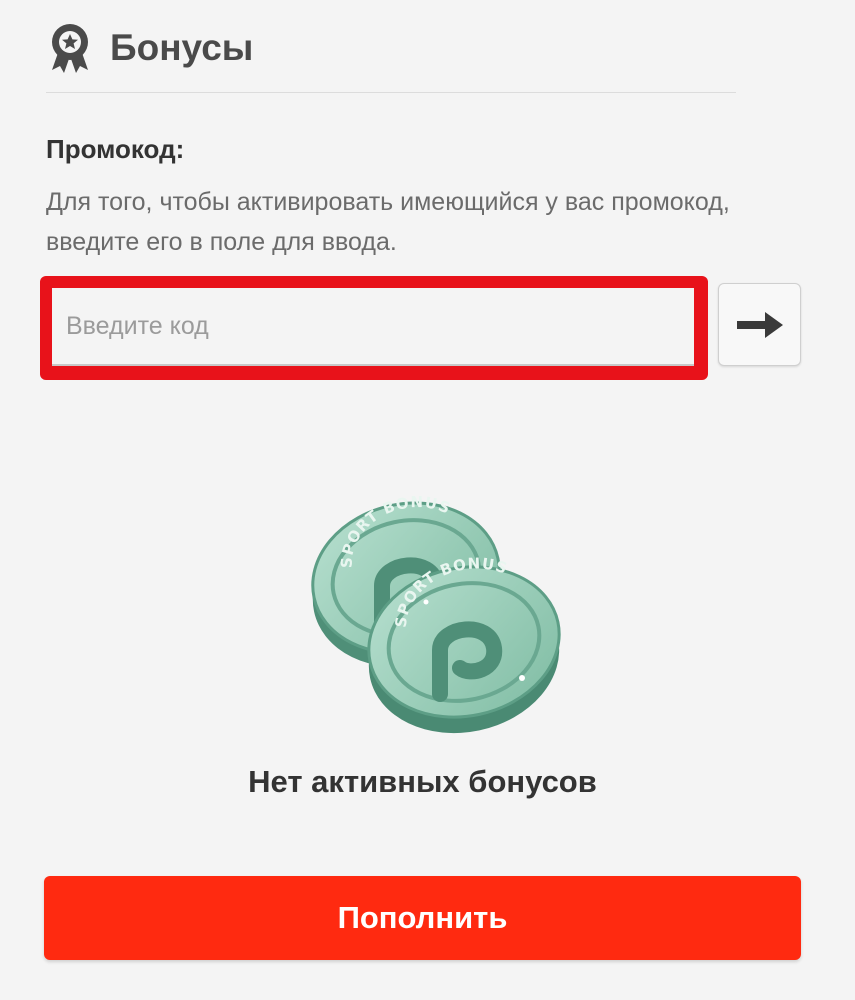 The width and height of the screenshot is (855, 1000). What do you see at coordinates (70, 48) in the screenshot?
I see `award-ribbon-icon` at bounding box center [70, 48].